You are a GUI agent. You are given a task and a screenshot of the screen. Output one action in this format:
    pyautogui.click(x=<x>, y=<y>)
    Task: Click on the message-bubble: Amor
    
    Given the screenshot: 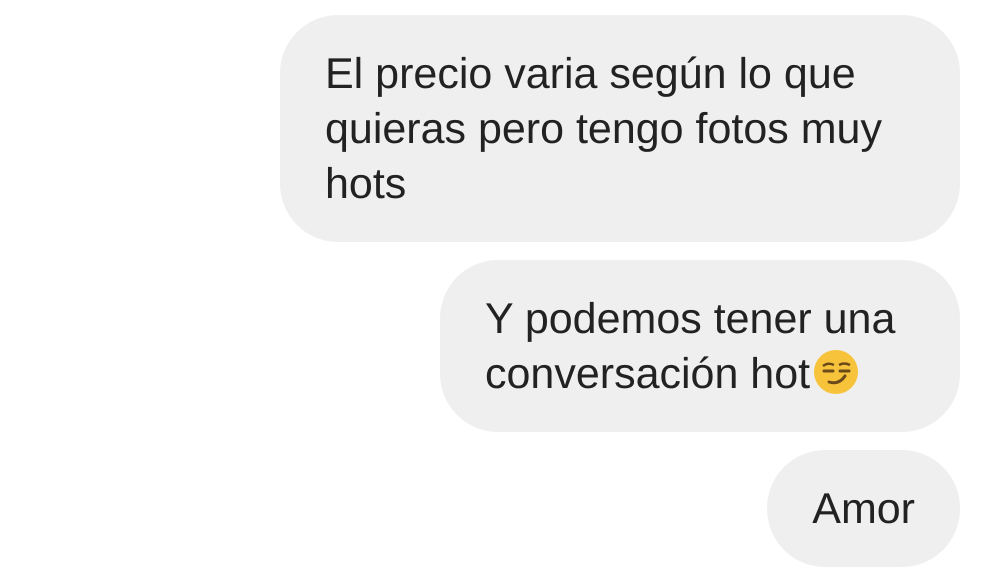 What is the action you would take?
    pyautogui.click(x=863, y=508)
    